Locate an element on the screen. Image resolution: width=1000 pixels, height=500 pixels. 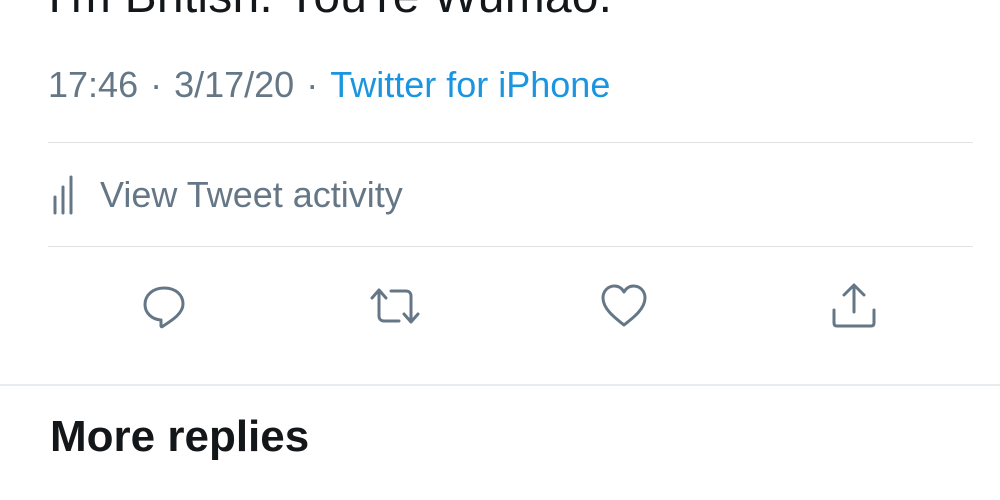
retweet-icon is located at coordinates (395, 306).